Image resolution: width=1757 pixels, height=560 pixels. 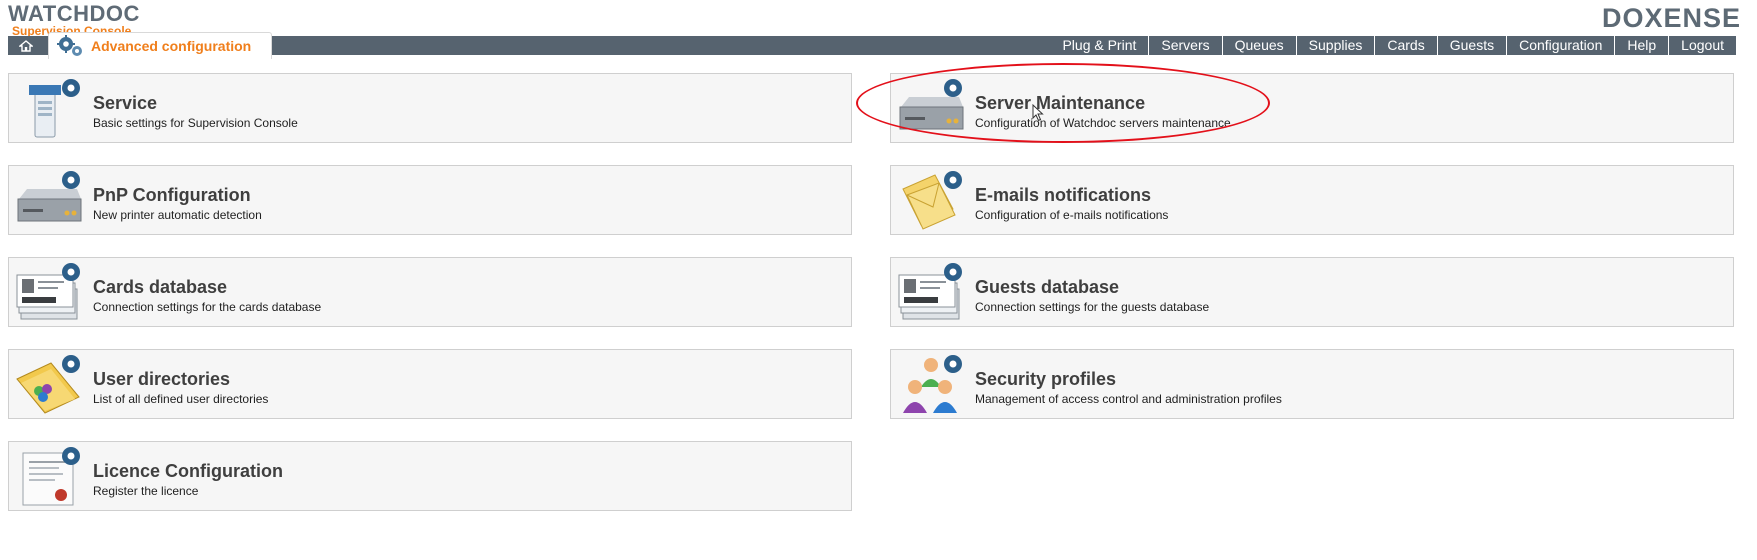 What do you see at coordinates (54, 108) in the screenshot?
I see `service-gear-icon` at bounding box center [54, 108].